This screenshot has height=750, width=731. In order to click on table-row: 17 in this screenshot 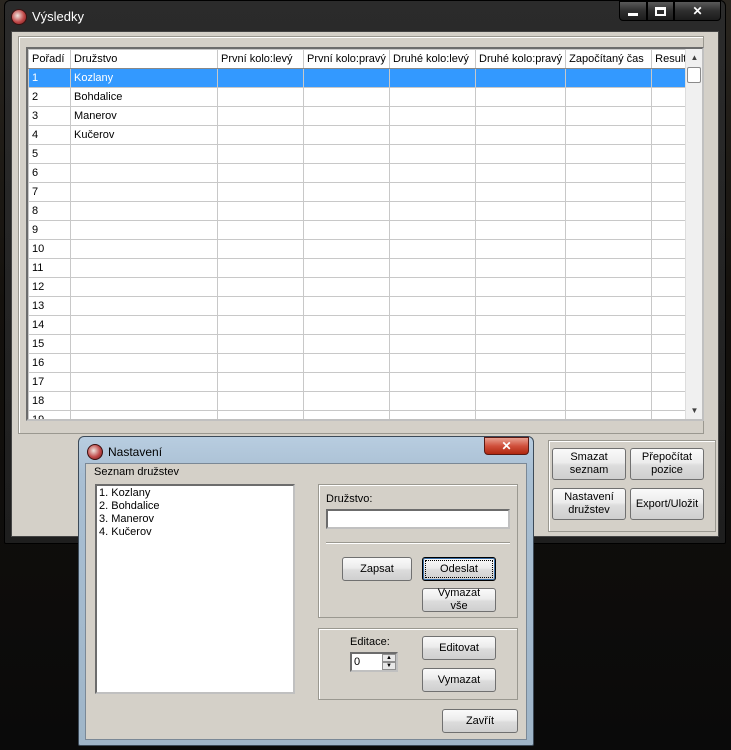, I will do `click(359, 382)`.